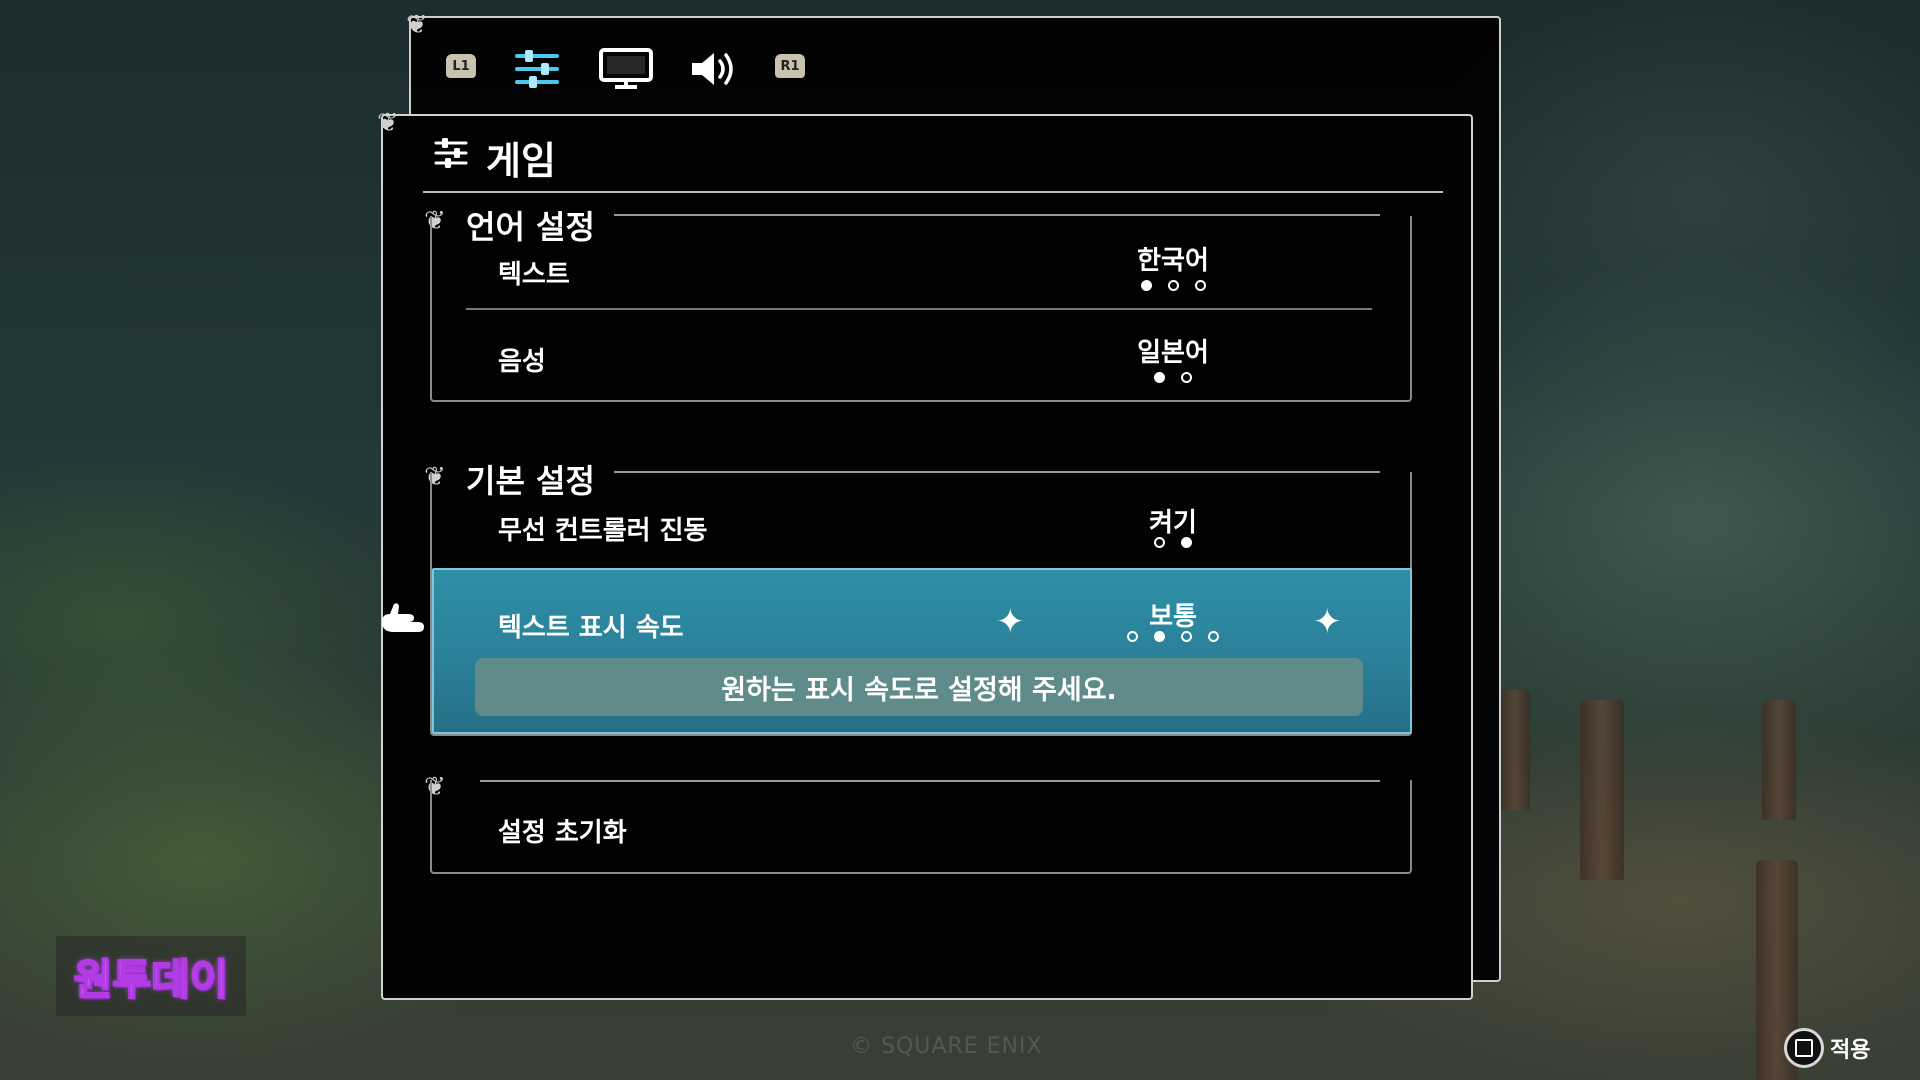 This screenshot has width=1920, height=1080. Describe the element at coordinates (522, 362) in the screenshot. I see `setting-label: 음성` at that location.